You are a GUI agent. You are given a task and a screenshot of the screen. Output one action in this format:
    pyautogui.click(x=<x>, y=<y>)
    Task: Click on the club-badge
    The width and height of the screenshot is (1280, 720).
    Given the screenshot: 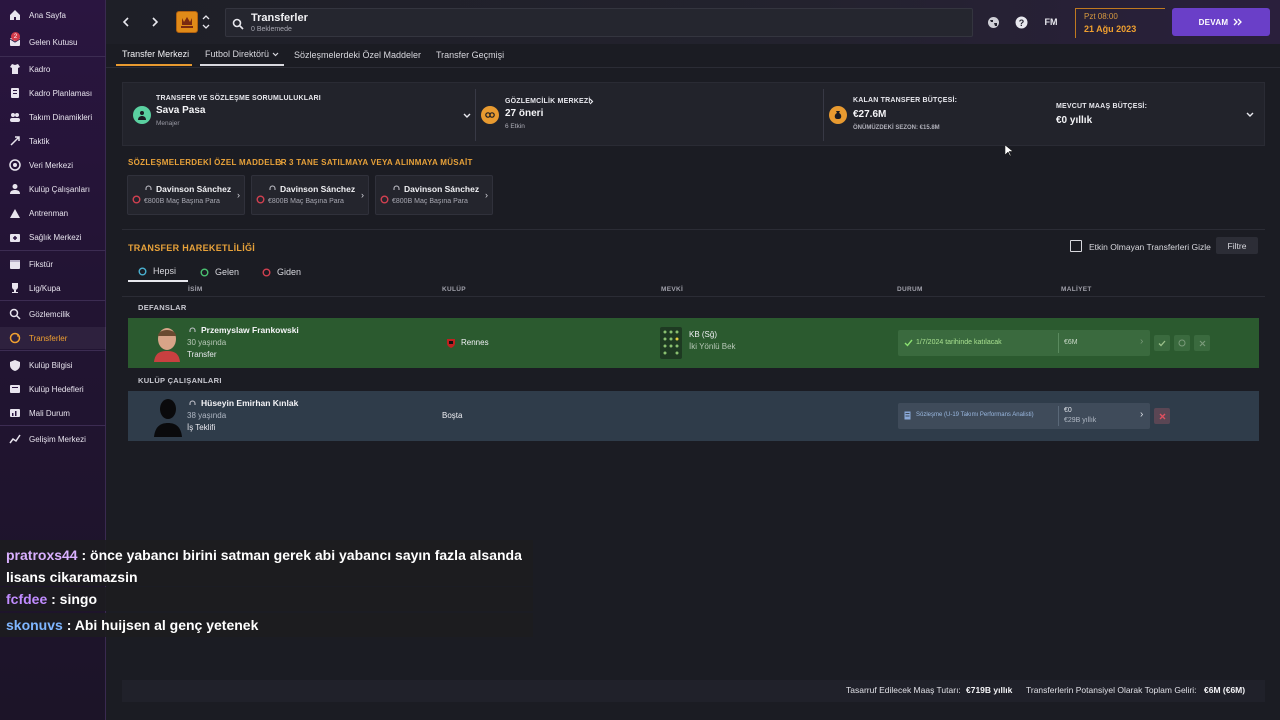 What is the action you would take?
    pyautogui.click(x=187, y=22)
    